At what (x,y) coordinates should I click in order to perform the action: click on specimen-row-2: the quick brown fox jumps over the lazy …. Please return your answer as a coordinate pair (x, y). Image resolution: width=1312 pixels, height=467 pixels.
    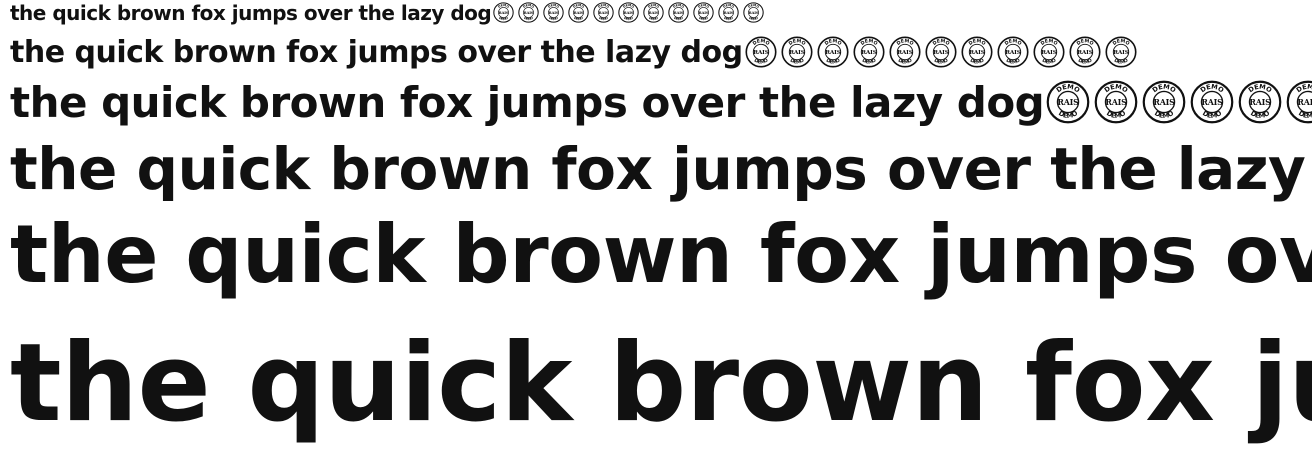
    Looking at the image, I should click on (575, 52).